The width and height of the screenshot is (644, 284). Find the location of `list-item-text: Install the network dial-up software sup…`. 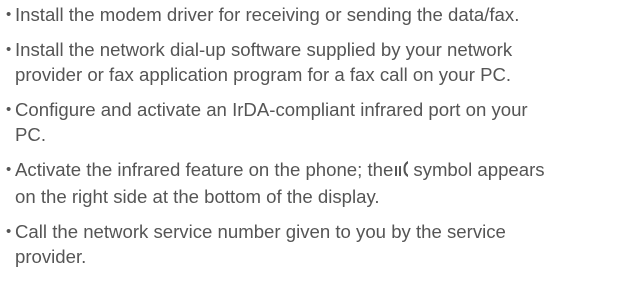

list-item-text: Install the network dial-up software sup… is located at coordinates (264, 62).